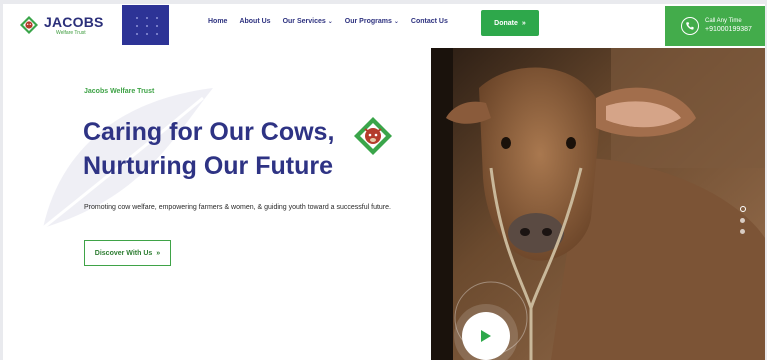 This screenshot has height=360, width=767. I want to click on nav-home: Home, so click(217, 21).